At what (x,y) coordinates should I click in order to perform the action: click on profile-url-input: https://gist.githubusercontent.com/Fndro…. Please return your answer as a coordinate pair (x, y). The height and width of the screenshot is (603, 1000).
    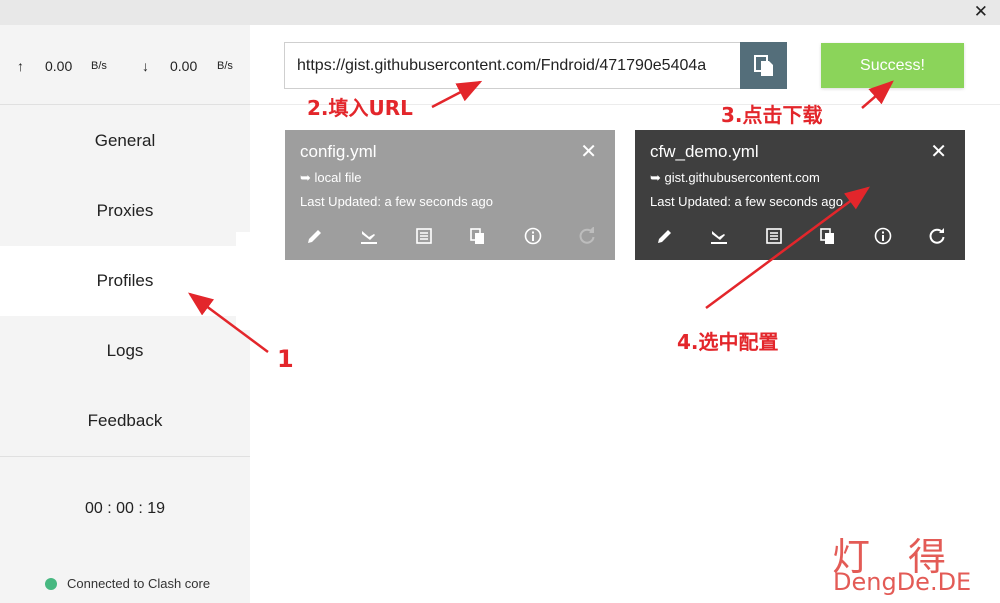
    Looking at the image, I should click on (512, 65).